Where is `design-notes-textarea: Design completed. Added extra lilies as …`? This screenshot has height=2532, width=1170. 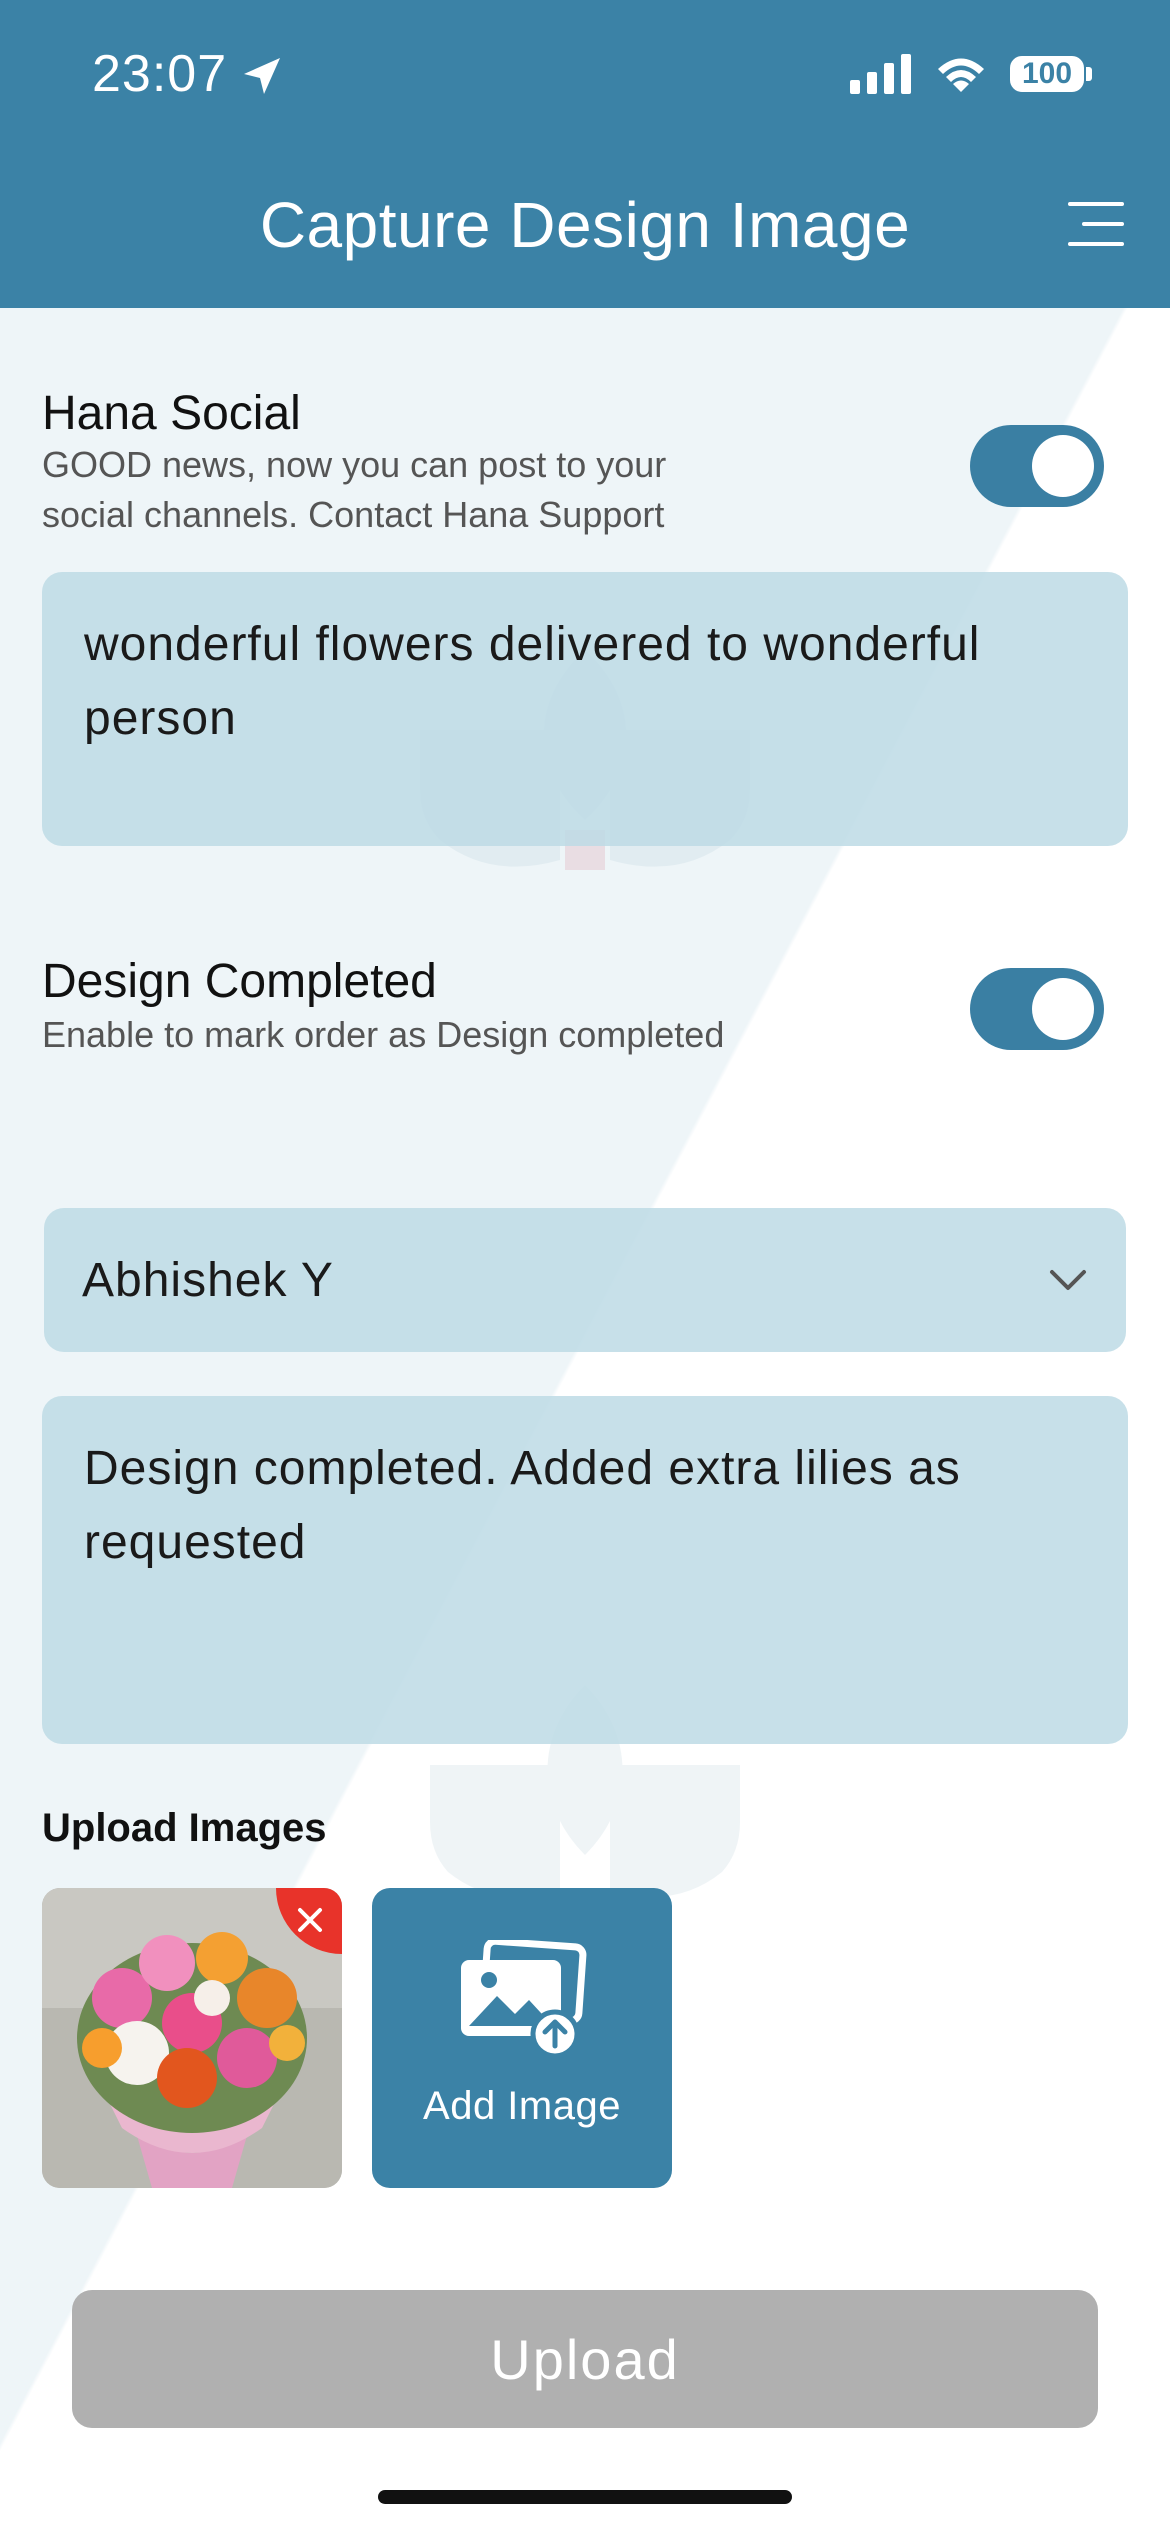 design-notes-textarea: Design completed. Added extra lilies as … is located at coordinates (585, 1570).